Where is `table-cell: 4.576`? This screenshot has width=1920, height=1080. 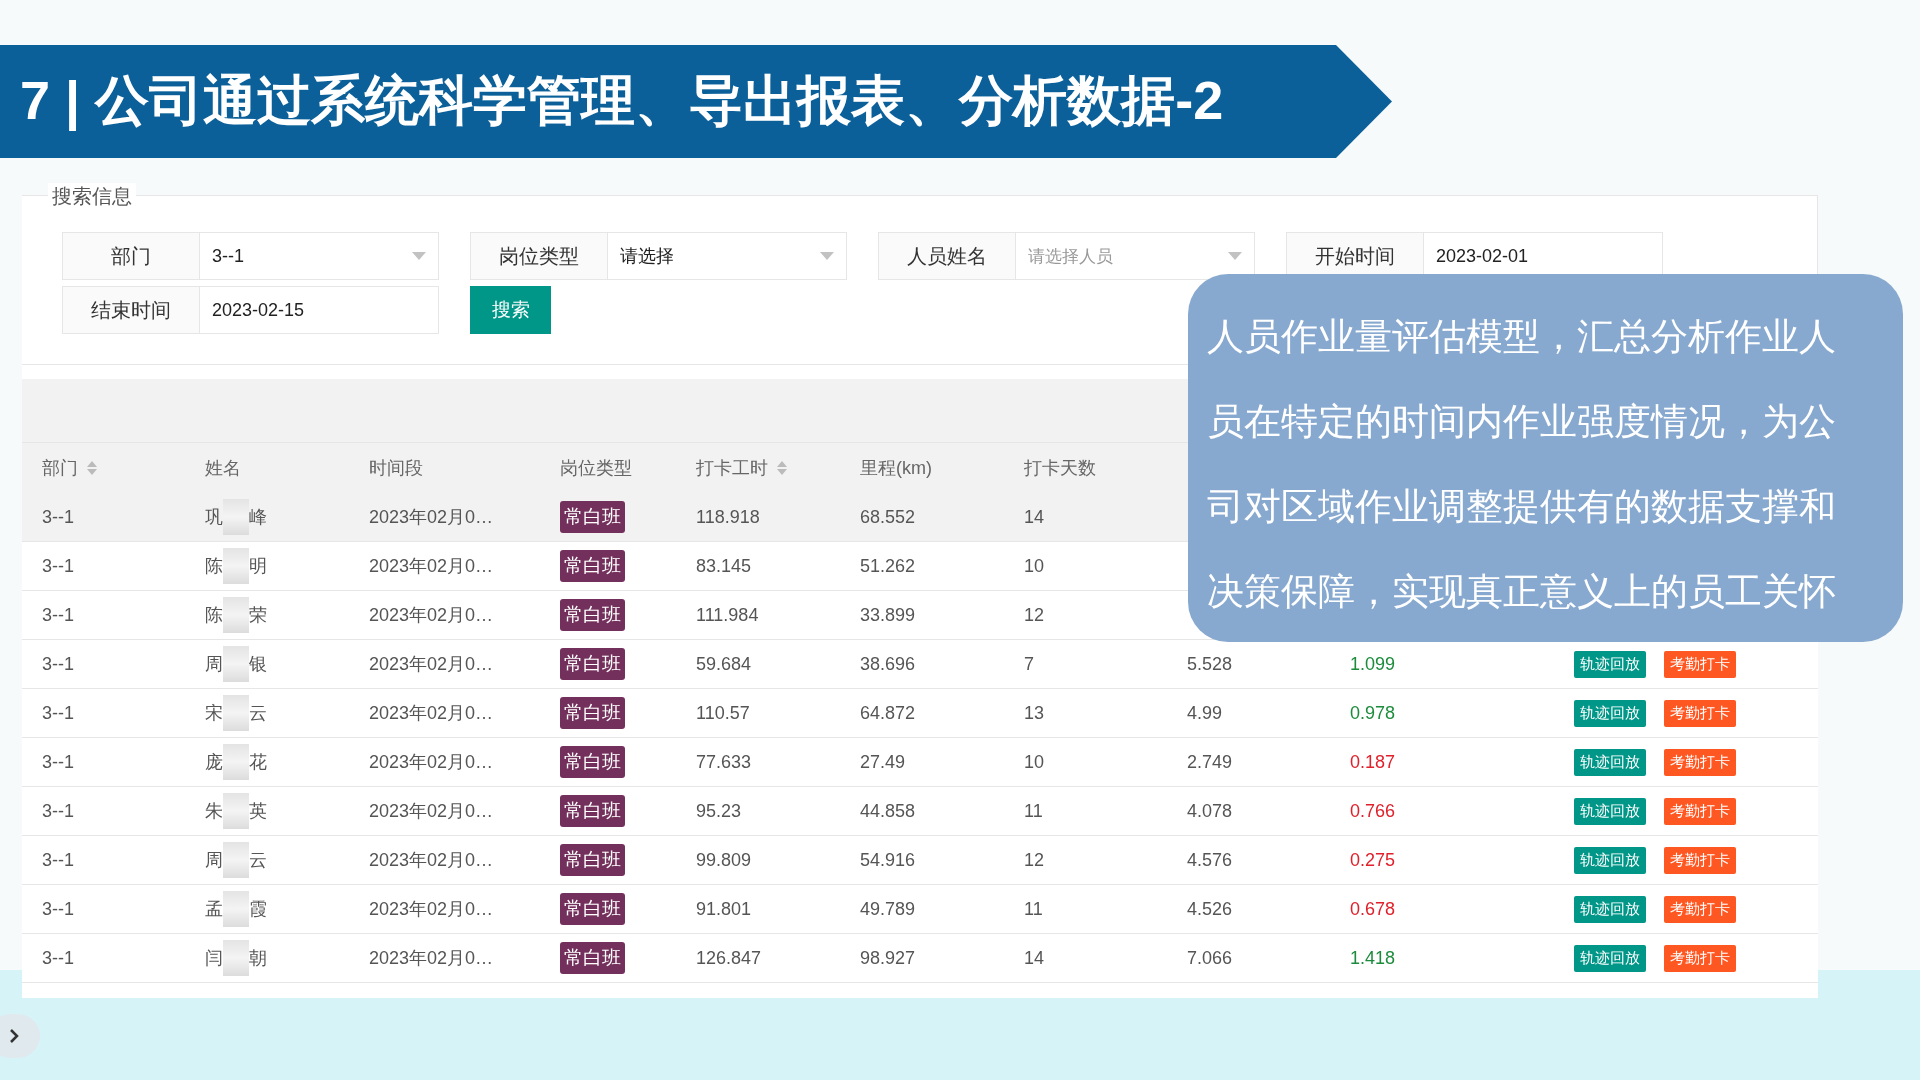 table-cell: 4.576 is located at coordinates (1210, 859).